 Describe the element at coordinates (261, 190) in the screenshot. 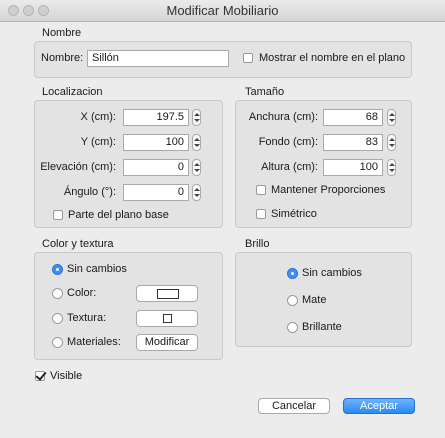

I see `keep-proportions-checkbox` at that location.